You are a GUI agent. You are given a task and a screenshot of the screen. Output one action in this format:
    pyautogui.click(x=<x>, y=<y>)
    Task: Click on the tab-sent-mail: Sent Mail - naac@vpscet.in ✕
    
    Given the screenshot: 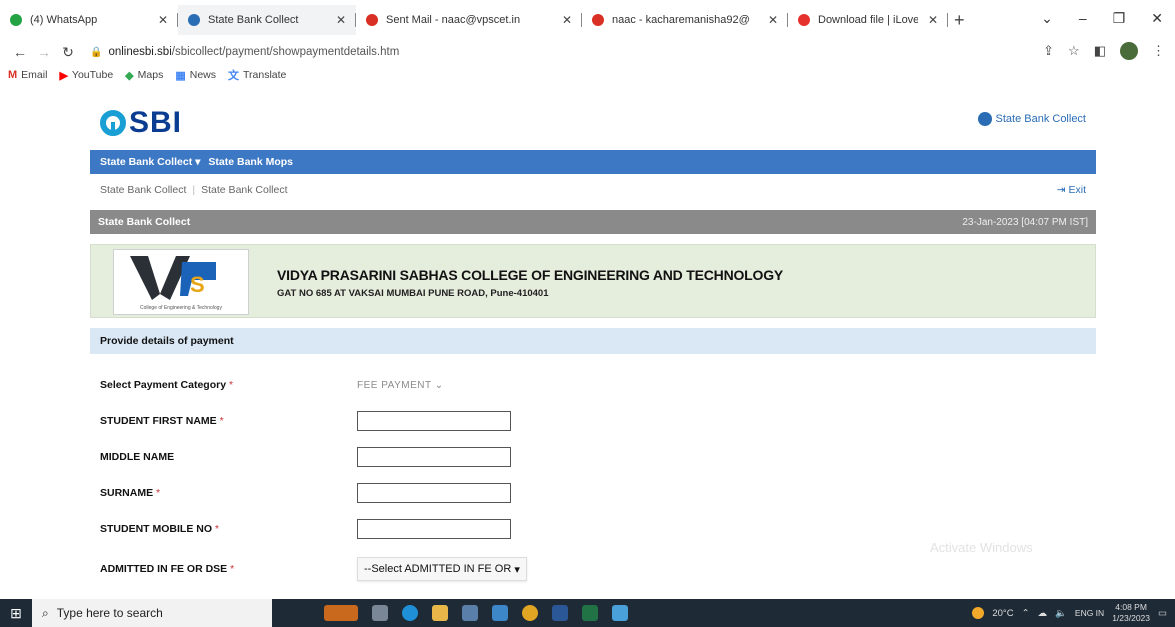 What is the action you would take?
    pyautogui.click(x=469, y=20)
    